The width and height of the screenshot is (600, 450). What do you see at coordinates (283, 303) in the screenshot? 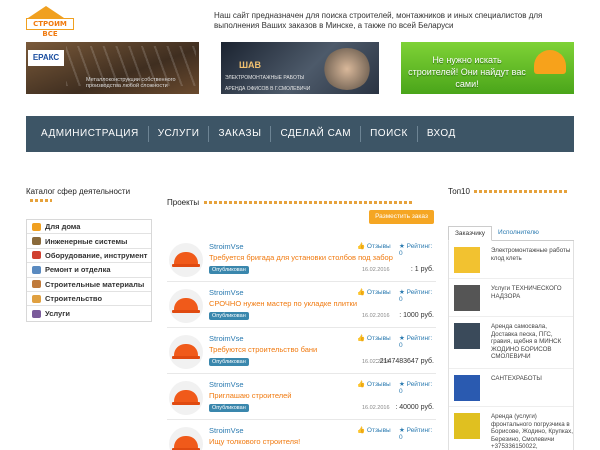
I see `project-task-link: СРОЧНО нужен мастер по укладке плитки` at bounding box center [283, 303].